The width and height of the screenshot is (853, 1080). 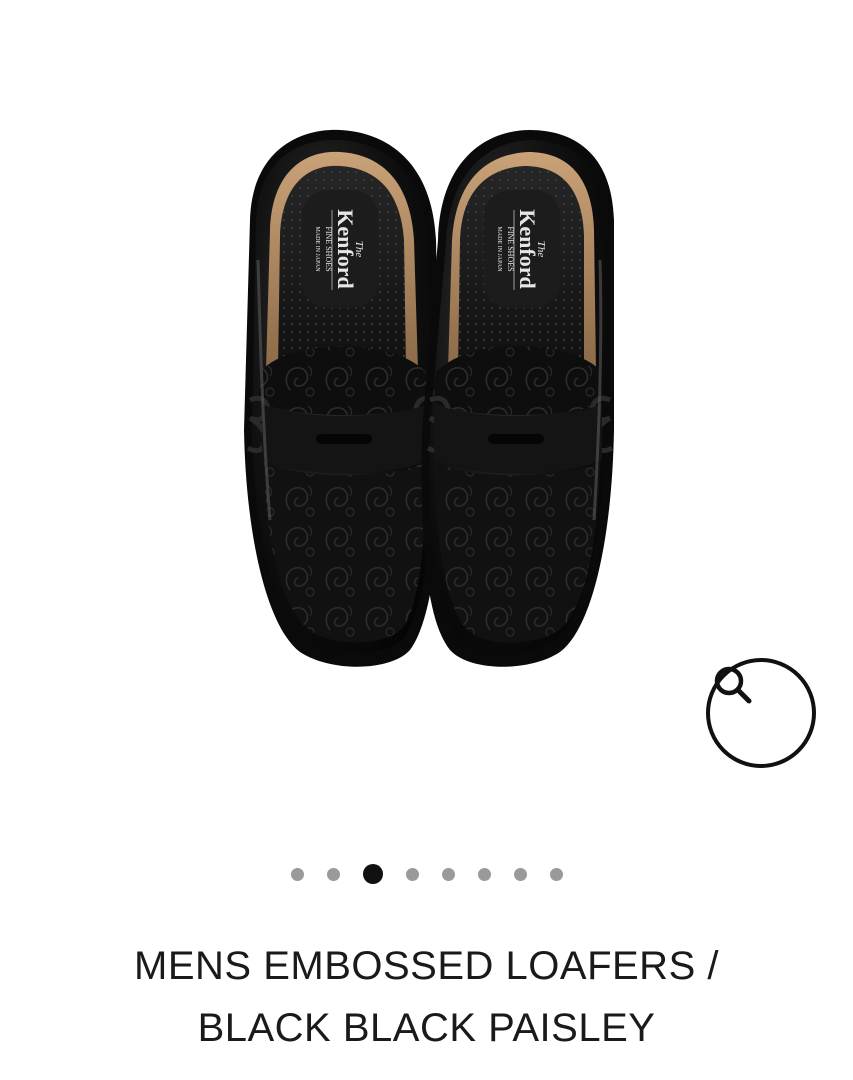 What do you see at coordinates (527, 248) in the screenshot?
I see `insole-brand-text-right: Kenford` at bounding box center [527, 248].